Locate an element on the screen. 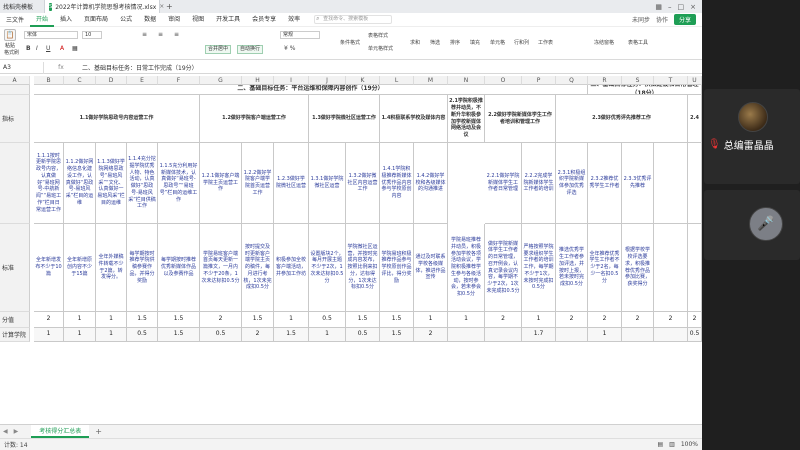  font-name-select: 宋体 is located at coordinates (51, 35).